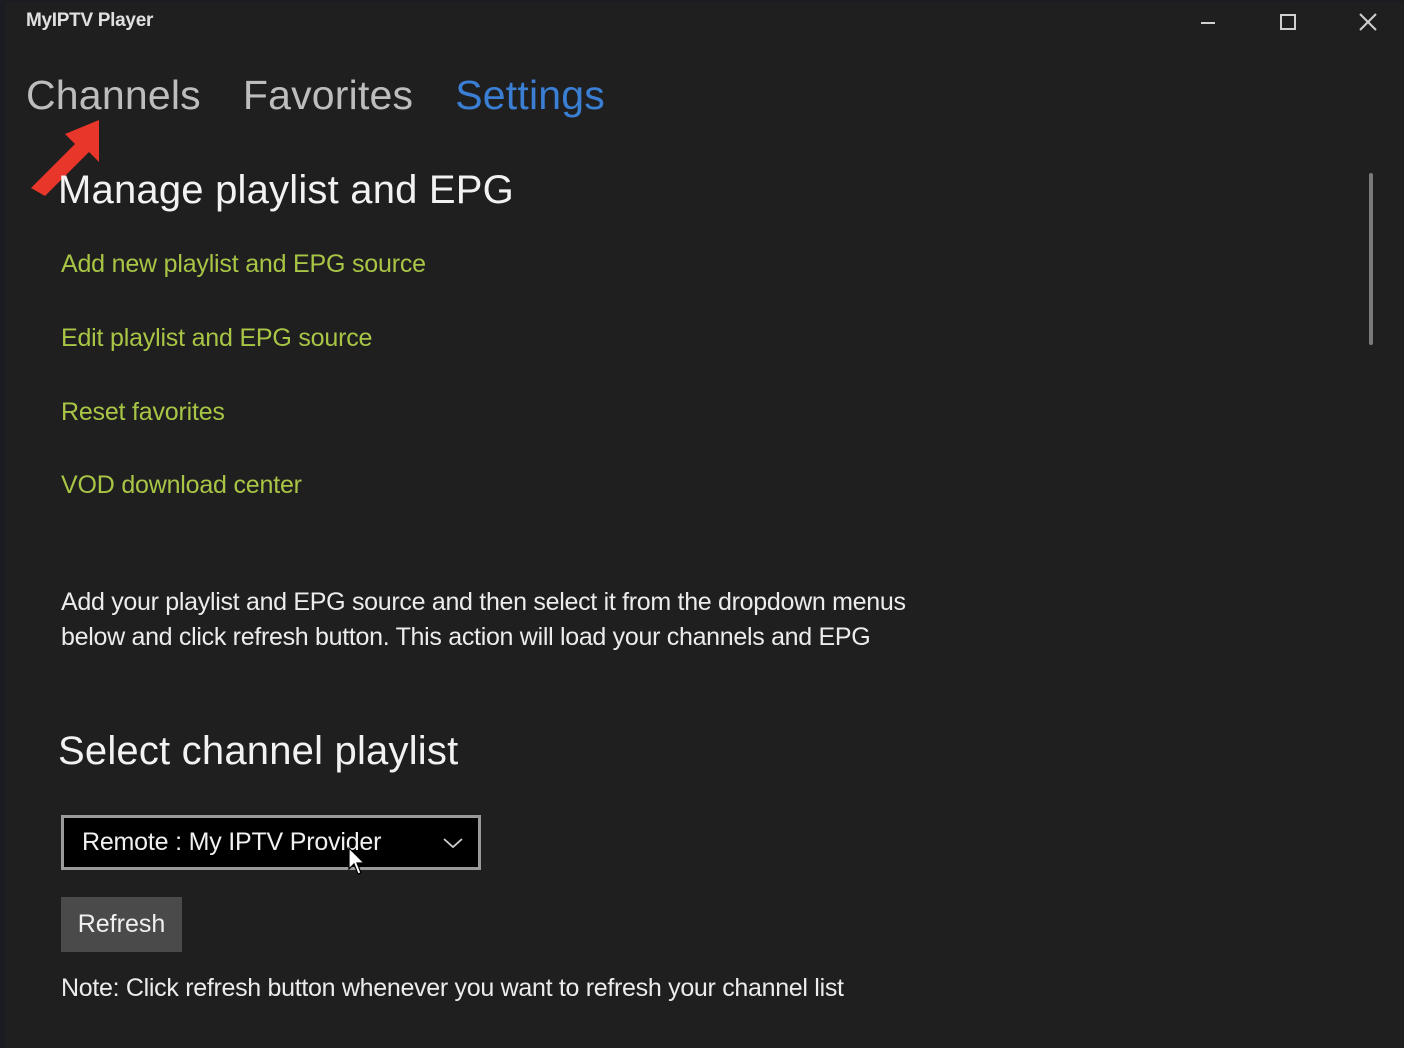 The width and height of the screenshot is (1404, 1048). I want to click on minimize-icon, so click(1208, 23).